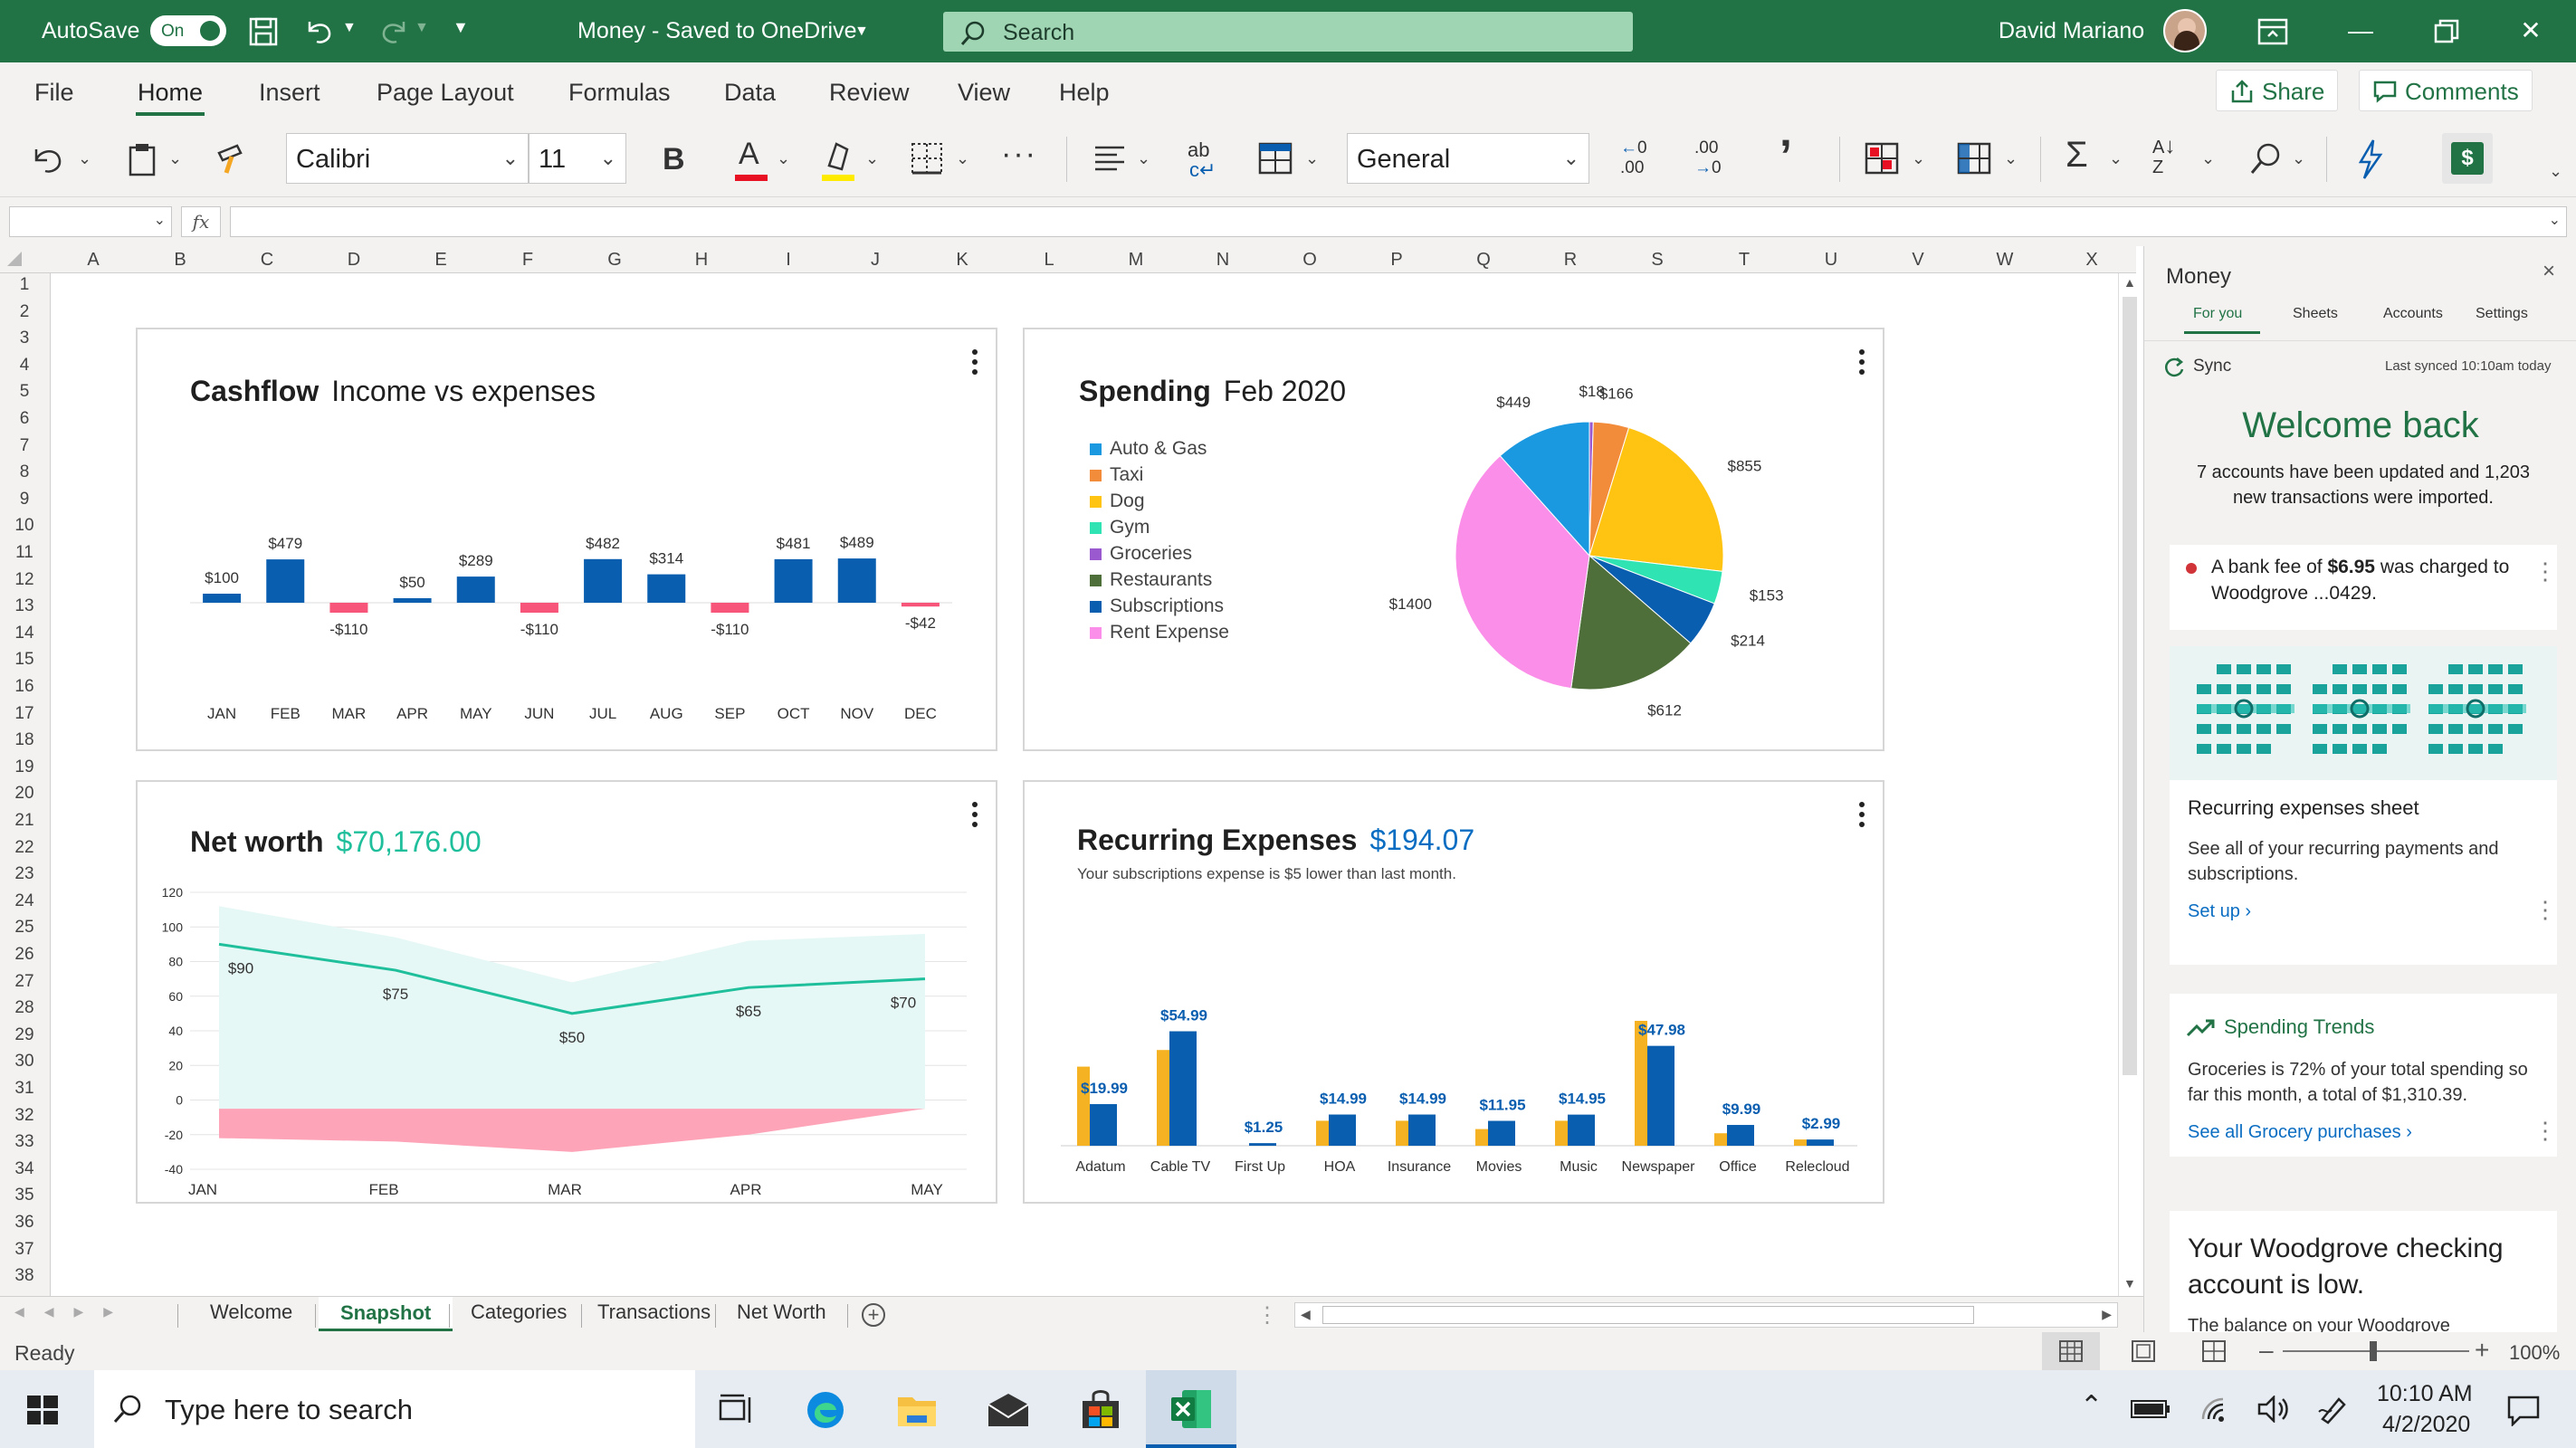 The height and width of the screenshot is (1448, 2576). I want to click on wifi-icon, so click(2215, 1410).